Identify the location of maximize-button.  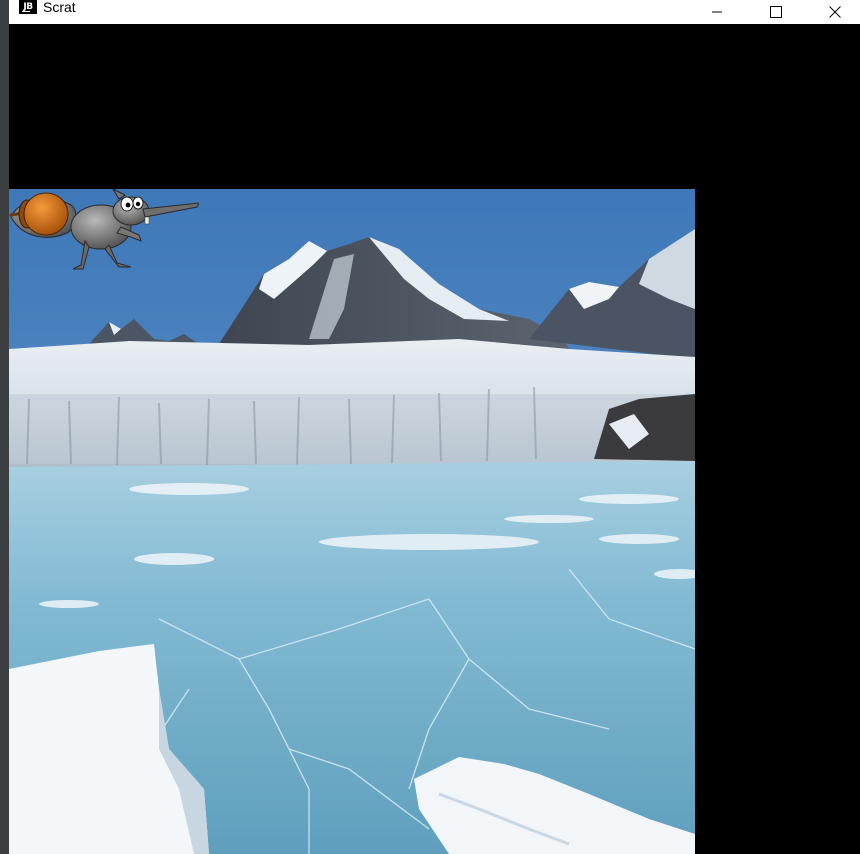
(776, 12).